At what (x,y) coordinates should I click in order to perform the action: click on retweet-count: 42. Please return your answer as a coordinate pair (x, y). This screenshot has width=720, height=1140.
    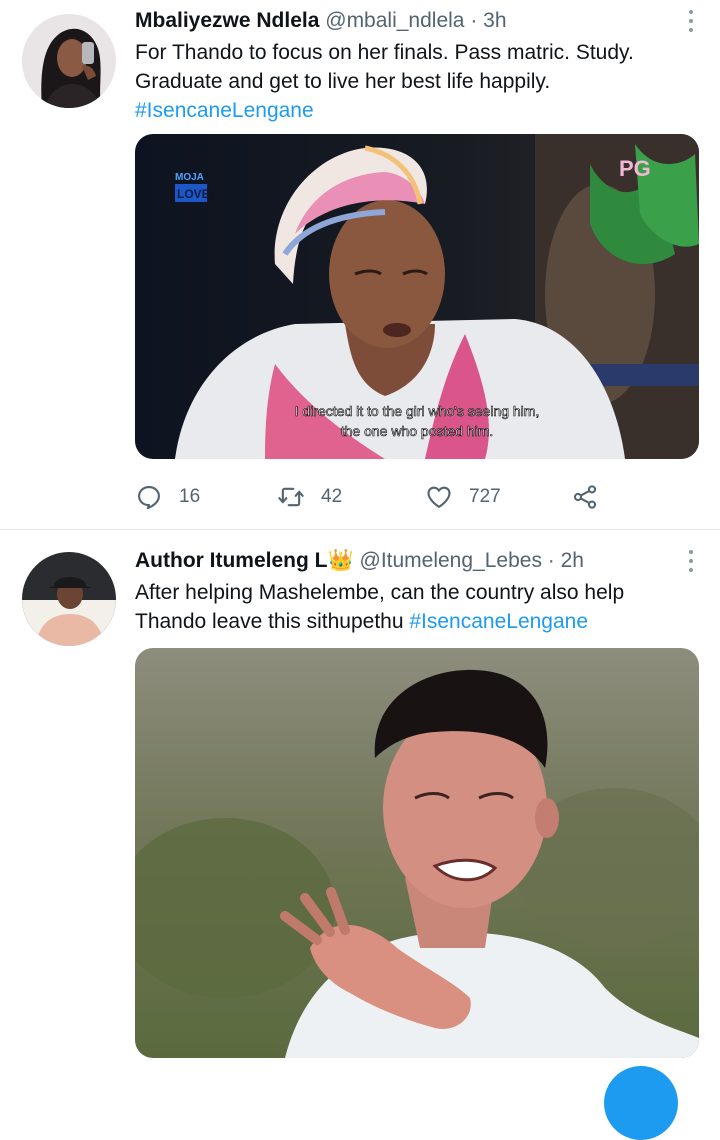
    Looking at the image, I should click on (332, 496).